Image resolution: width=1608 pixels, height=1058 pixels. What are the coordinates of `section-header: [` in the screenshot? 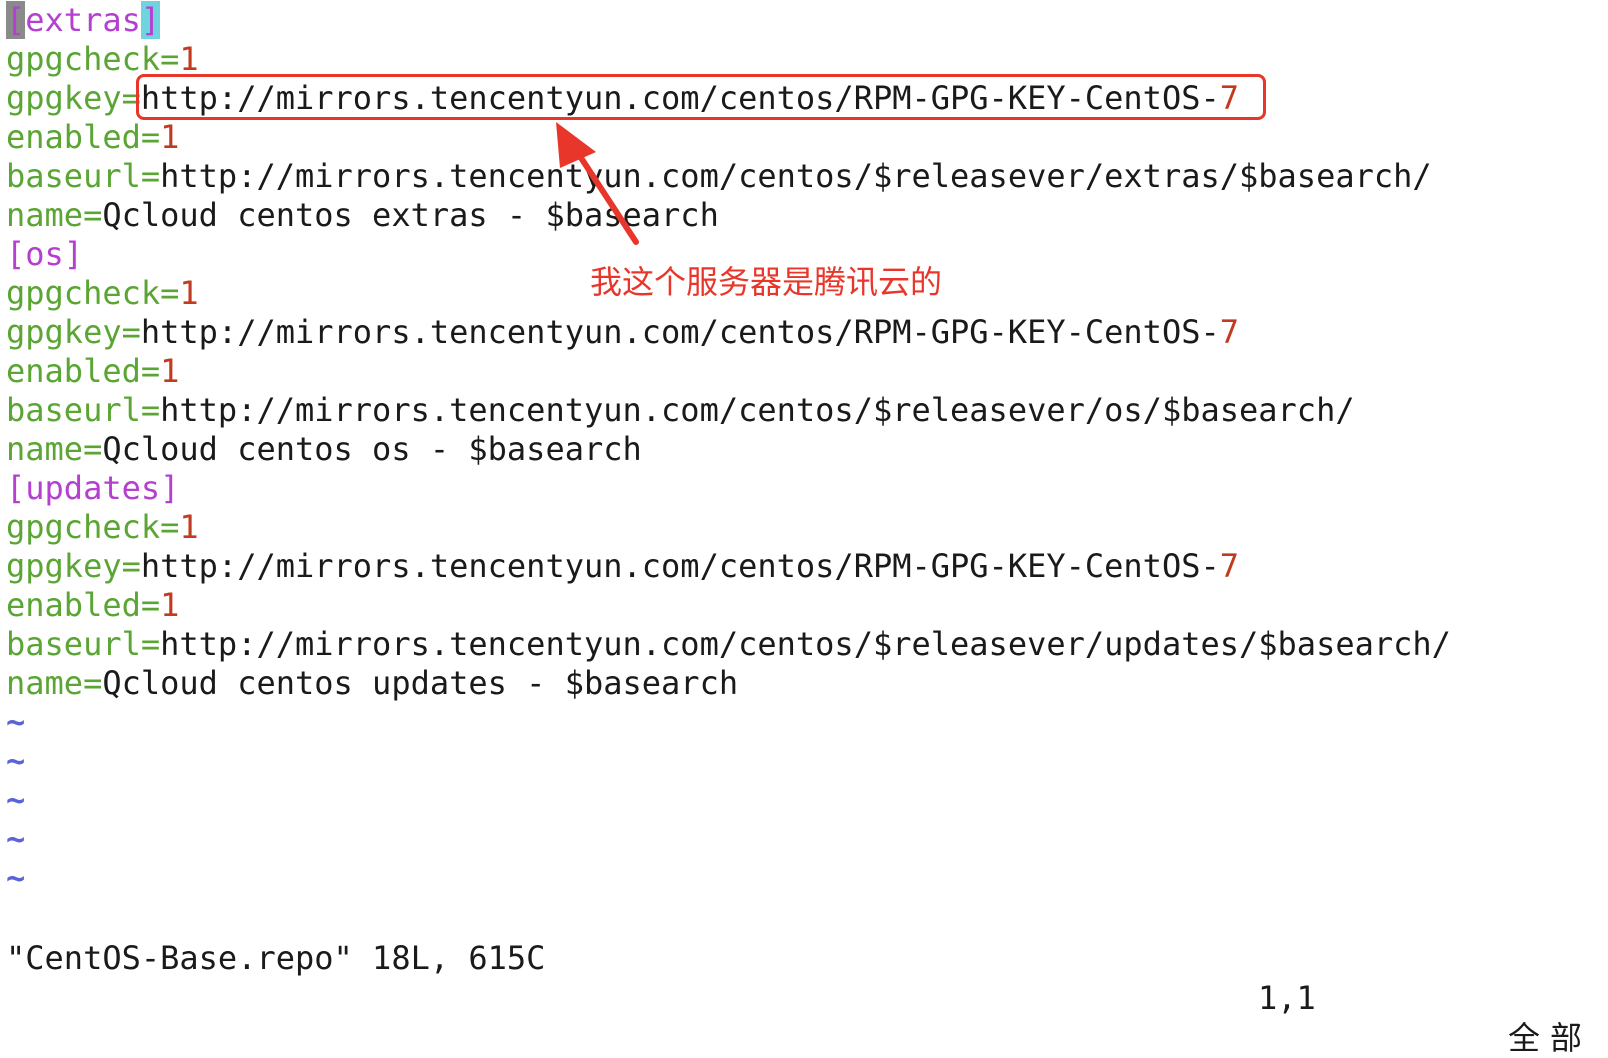 It's located at (16, 20).